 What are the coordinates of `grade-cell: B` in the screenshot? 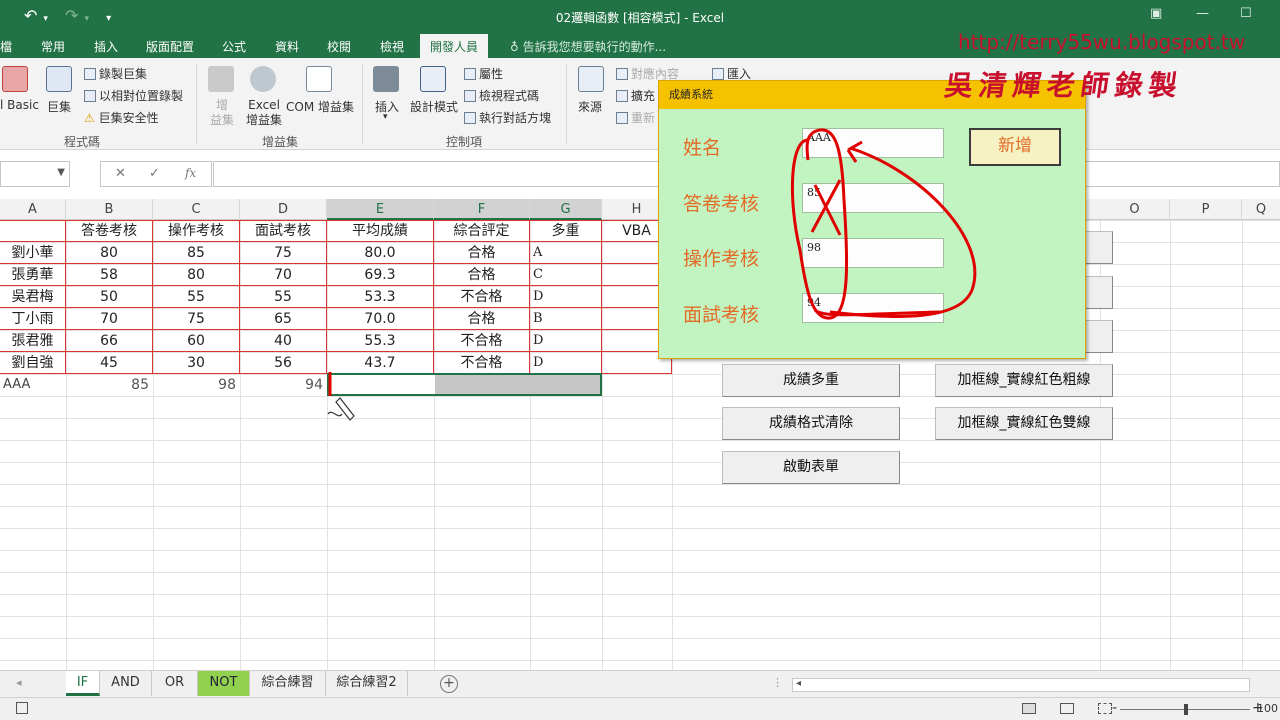 It's located at (566, 319).